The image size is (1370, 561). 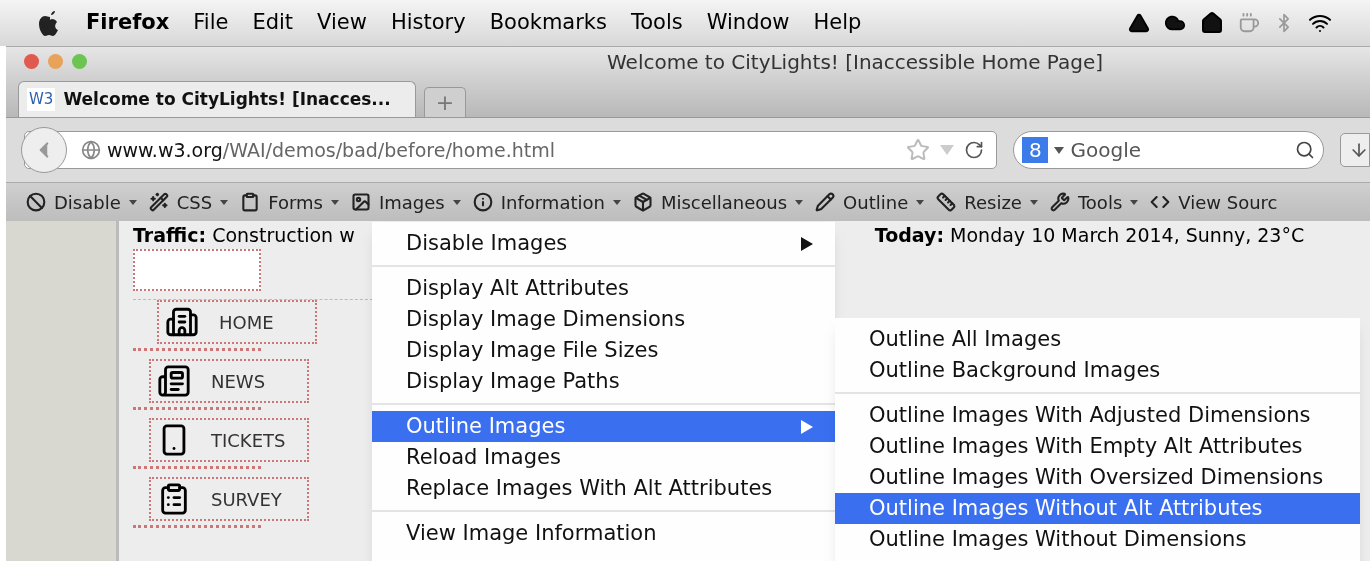 What do you see at coordinates (724, 202) in the screenshot?
I see `toolbar-menu: Miscellaneous` at bounding box center [724, 202].